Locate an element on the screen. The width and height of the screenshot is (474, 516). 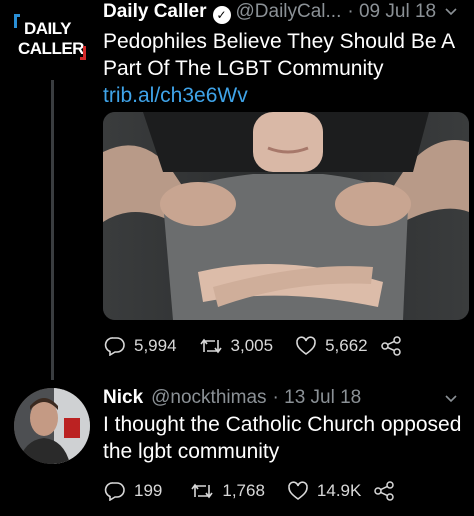
tweet1-header: Daily Caller ✓ @DailyCal... · 09 Jul 18 is located at coordinates (269, 12).